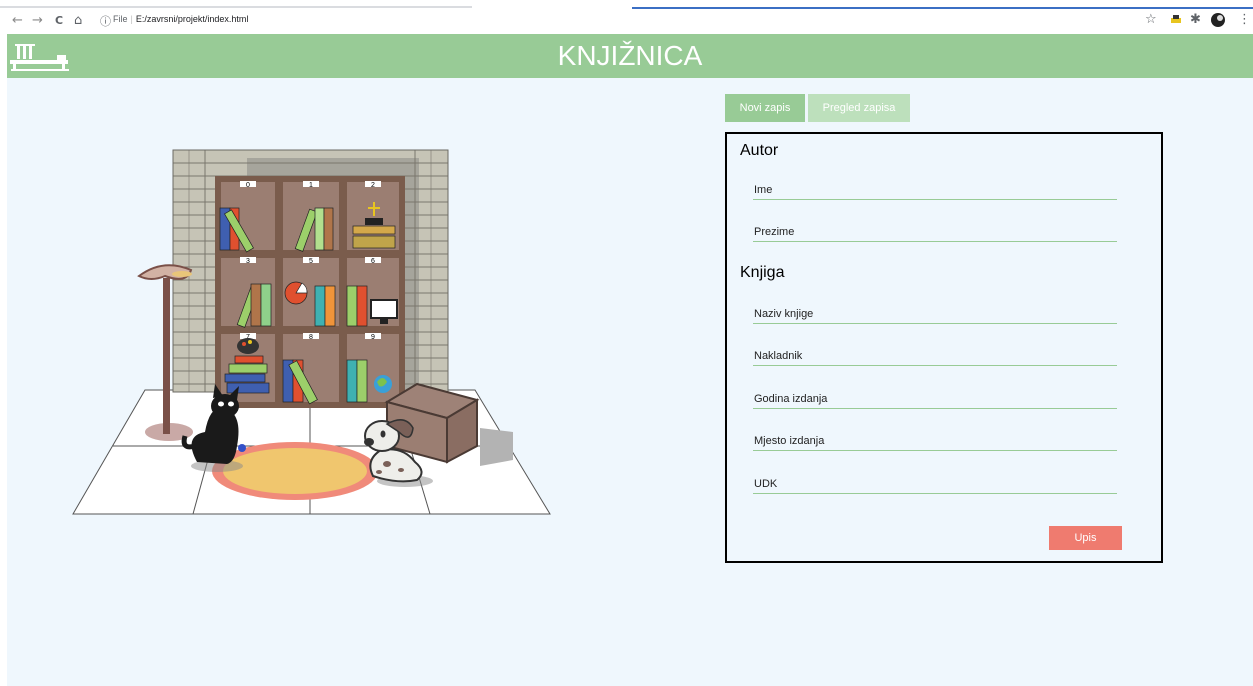 The image size is (1253, 686). What do you see at coordinates (78, 21) in the screenshot?
I see `home-icon: ⌂` at bounding box center [78, 21].